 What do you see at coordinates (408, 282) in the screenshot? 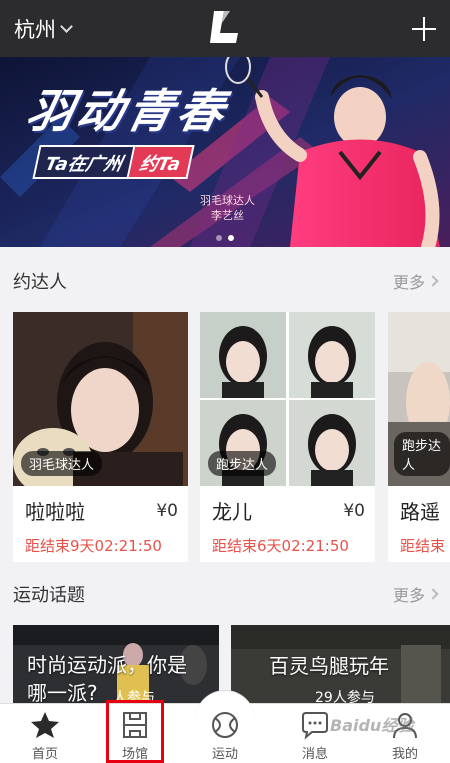
I see `meet-more-label: 更多` at bounding box center [408, 282].